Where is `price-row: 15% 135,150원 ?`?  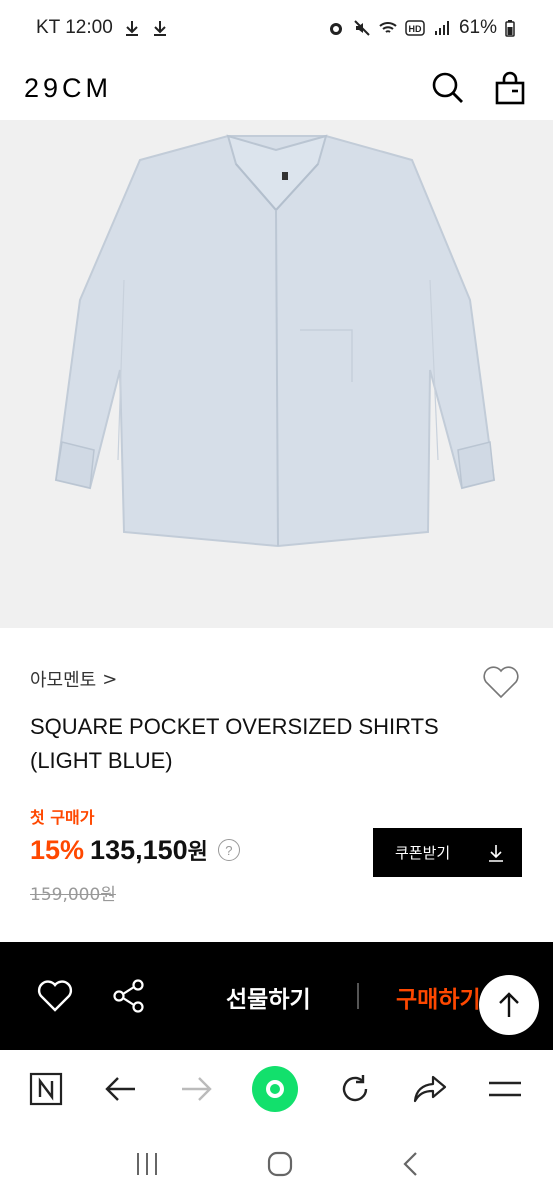 price-row: 15% 135,150원 ? is located at coordinates (135, 850).